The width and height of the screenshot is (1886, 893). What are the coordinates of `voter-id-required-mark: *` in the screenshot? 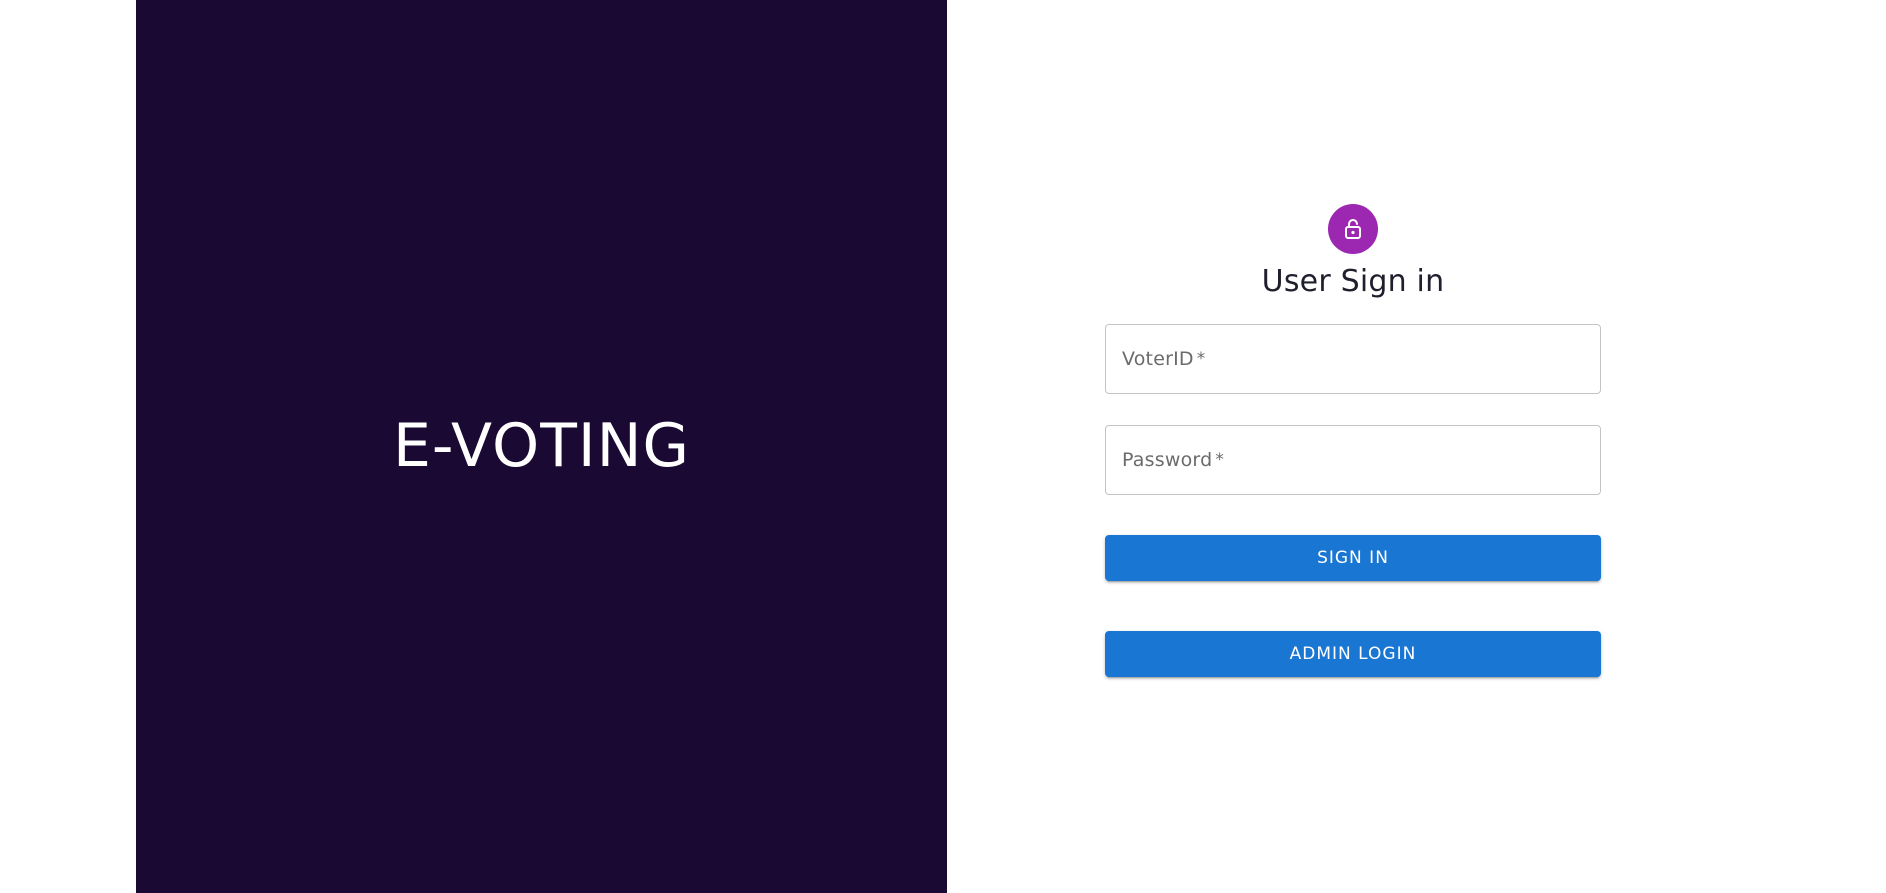 It's located at (1201, 359).